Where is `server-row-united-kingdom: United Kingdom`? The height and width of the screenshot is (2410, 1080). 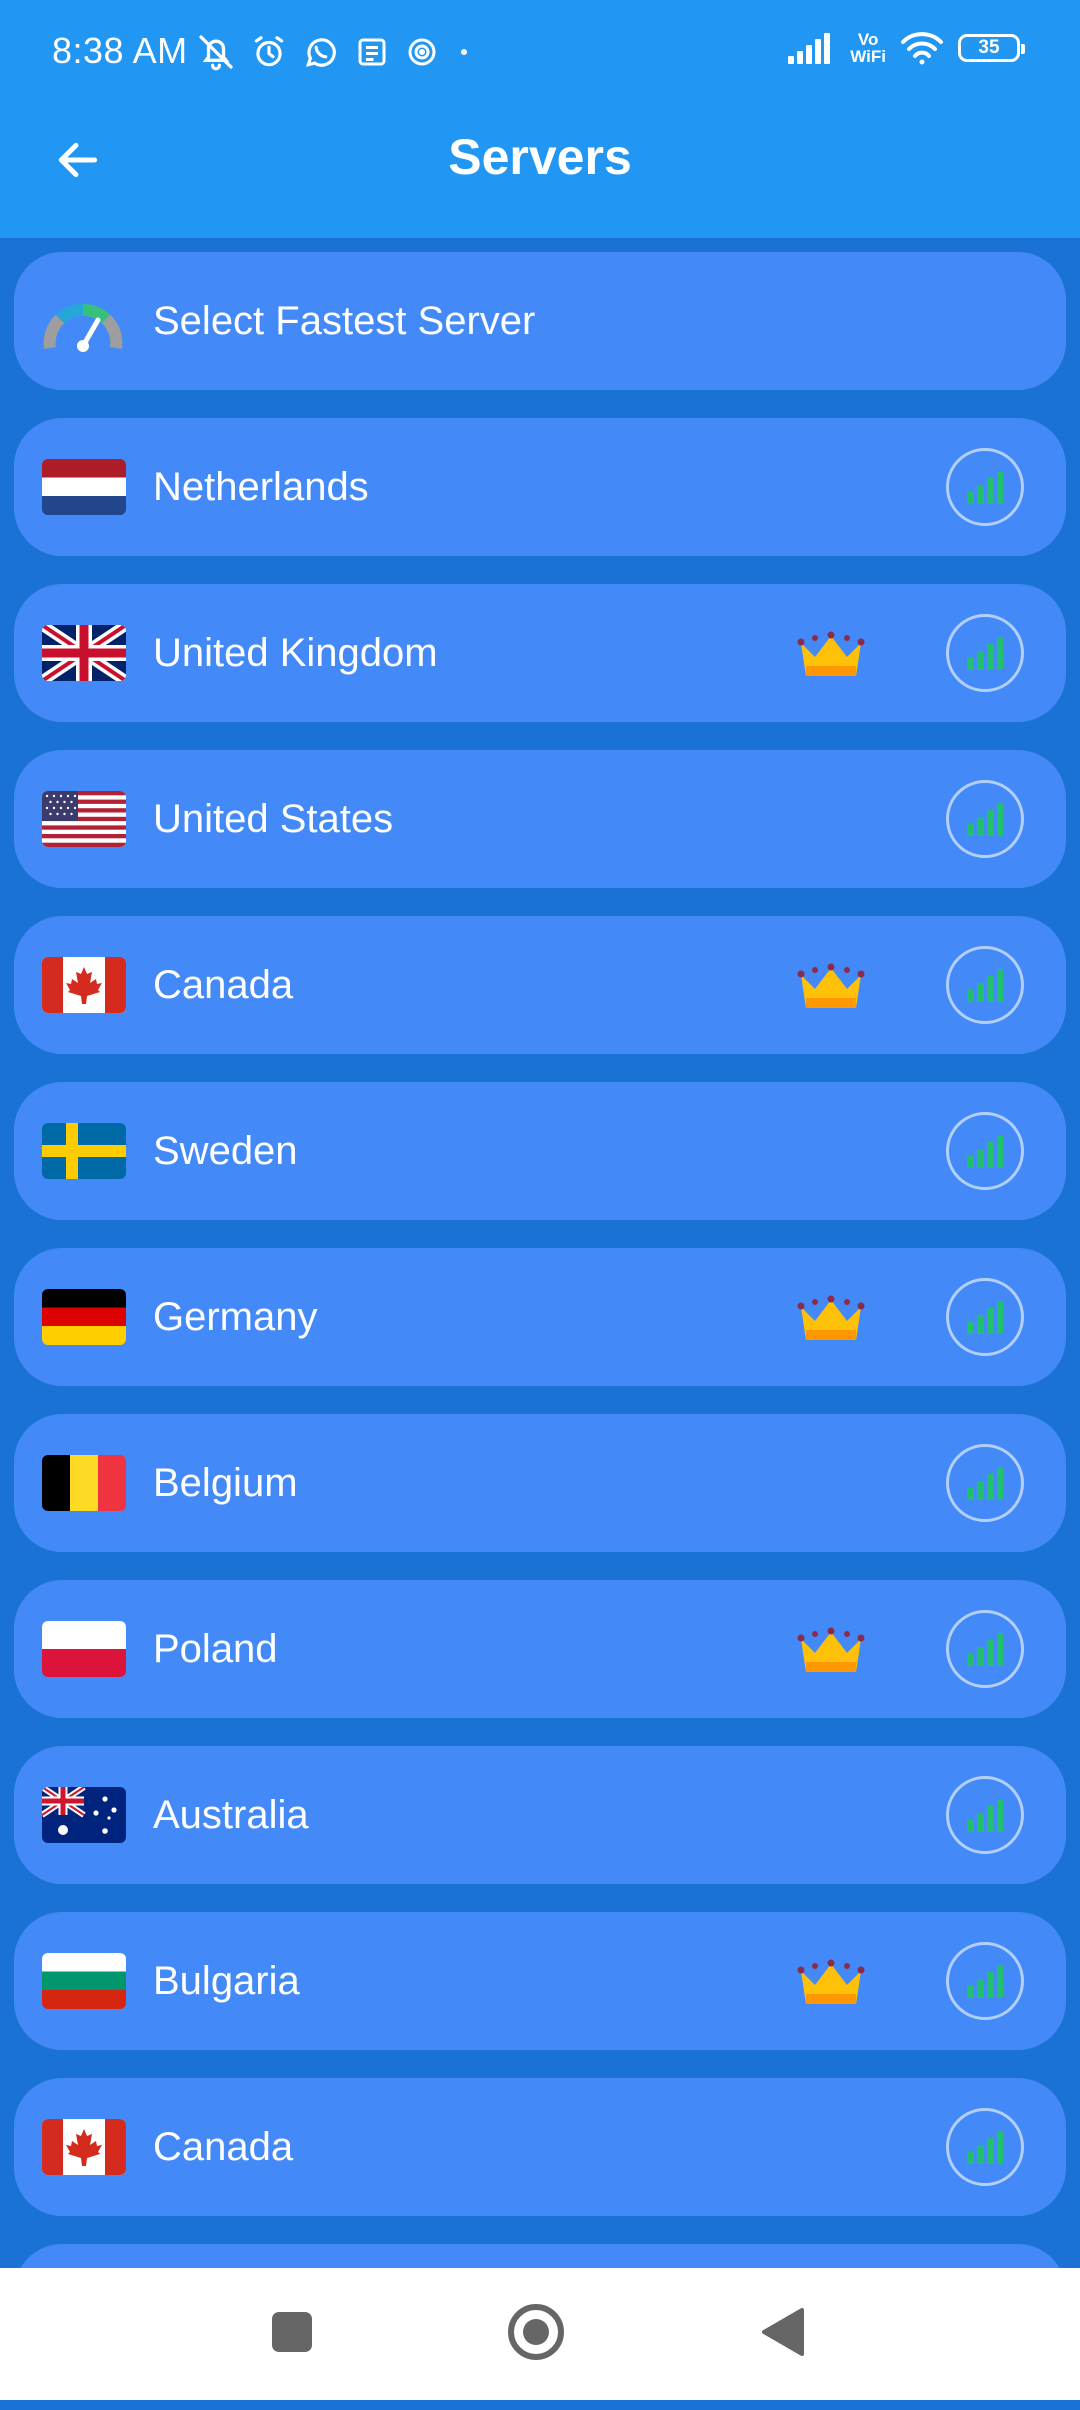
server-row-united-kingdom: United Kingdom is located at coordinates (540, 653).